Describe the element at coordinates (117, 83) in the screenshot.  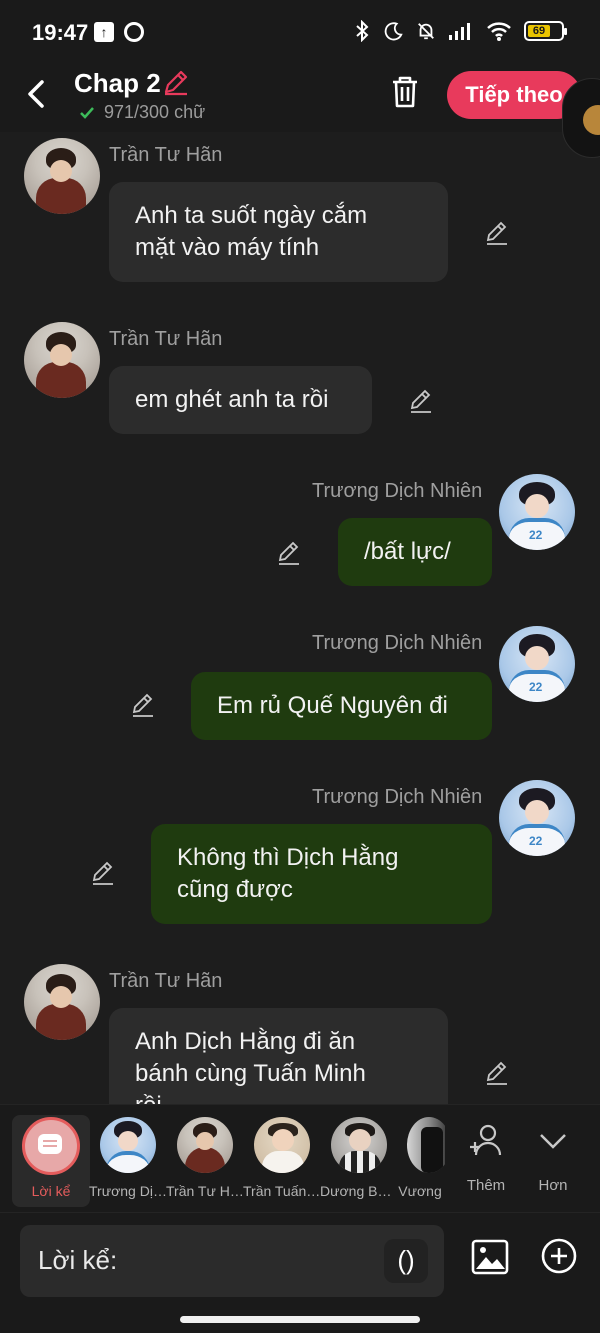
I see `chapter-title: Chap 2` at that location.